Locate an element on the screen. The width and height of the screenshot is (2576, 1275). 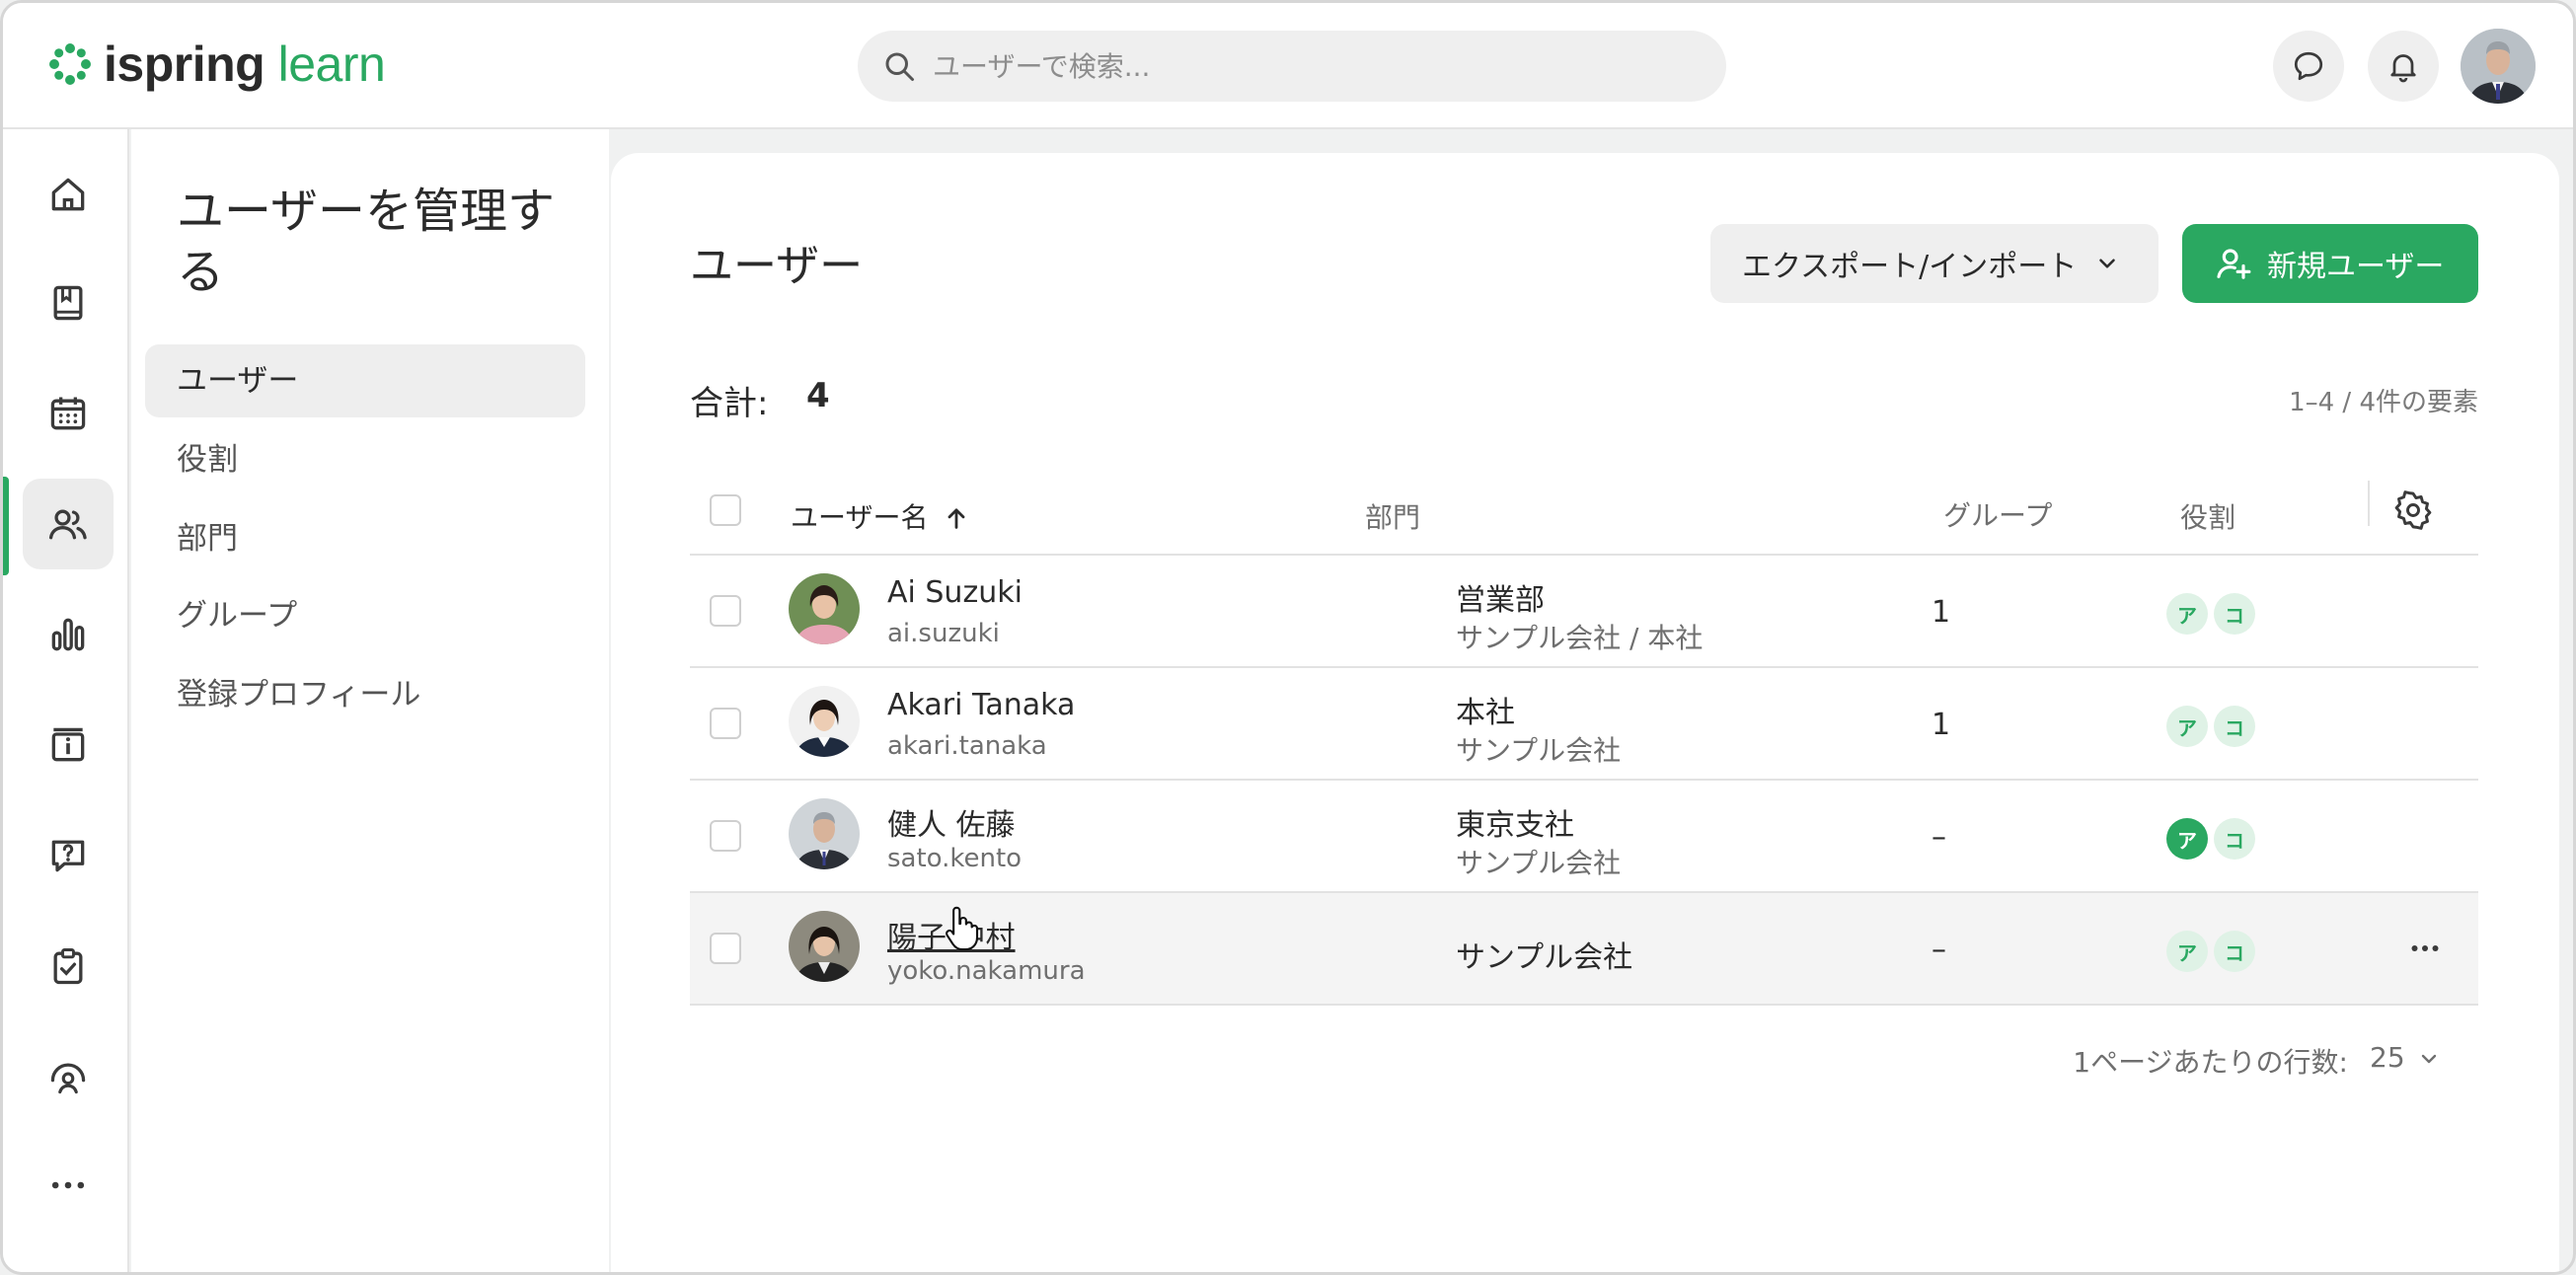
search-bar is located at coordinates (1292, 66).